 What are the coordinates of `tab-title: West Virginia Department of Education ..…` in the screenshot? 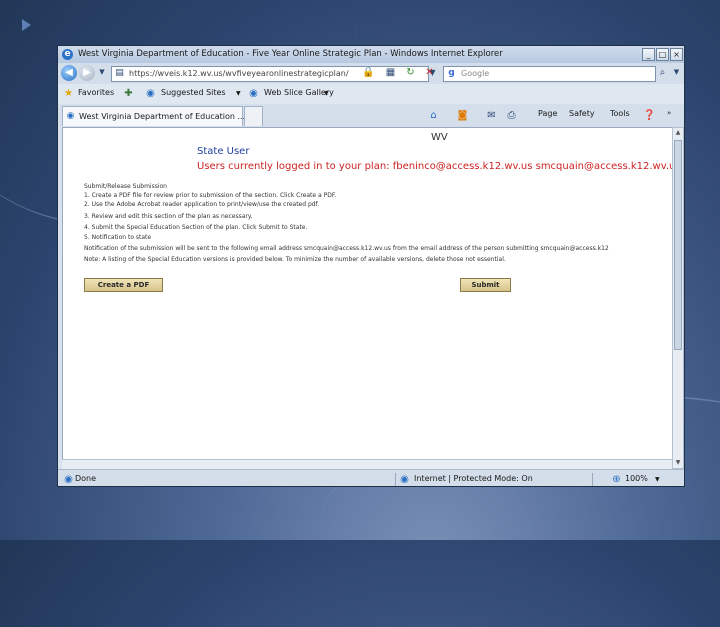 It's located at (162, 116).